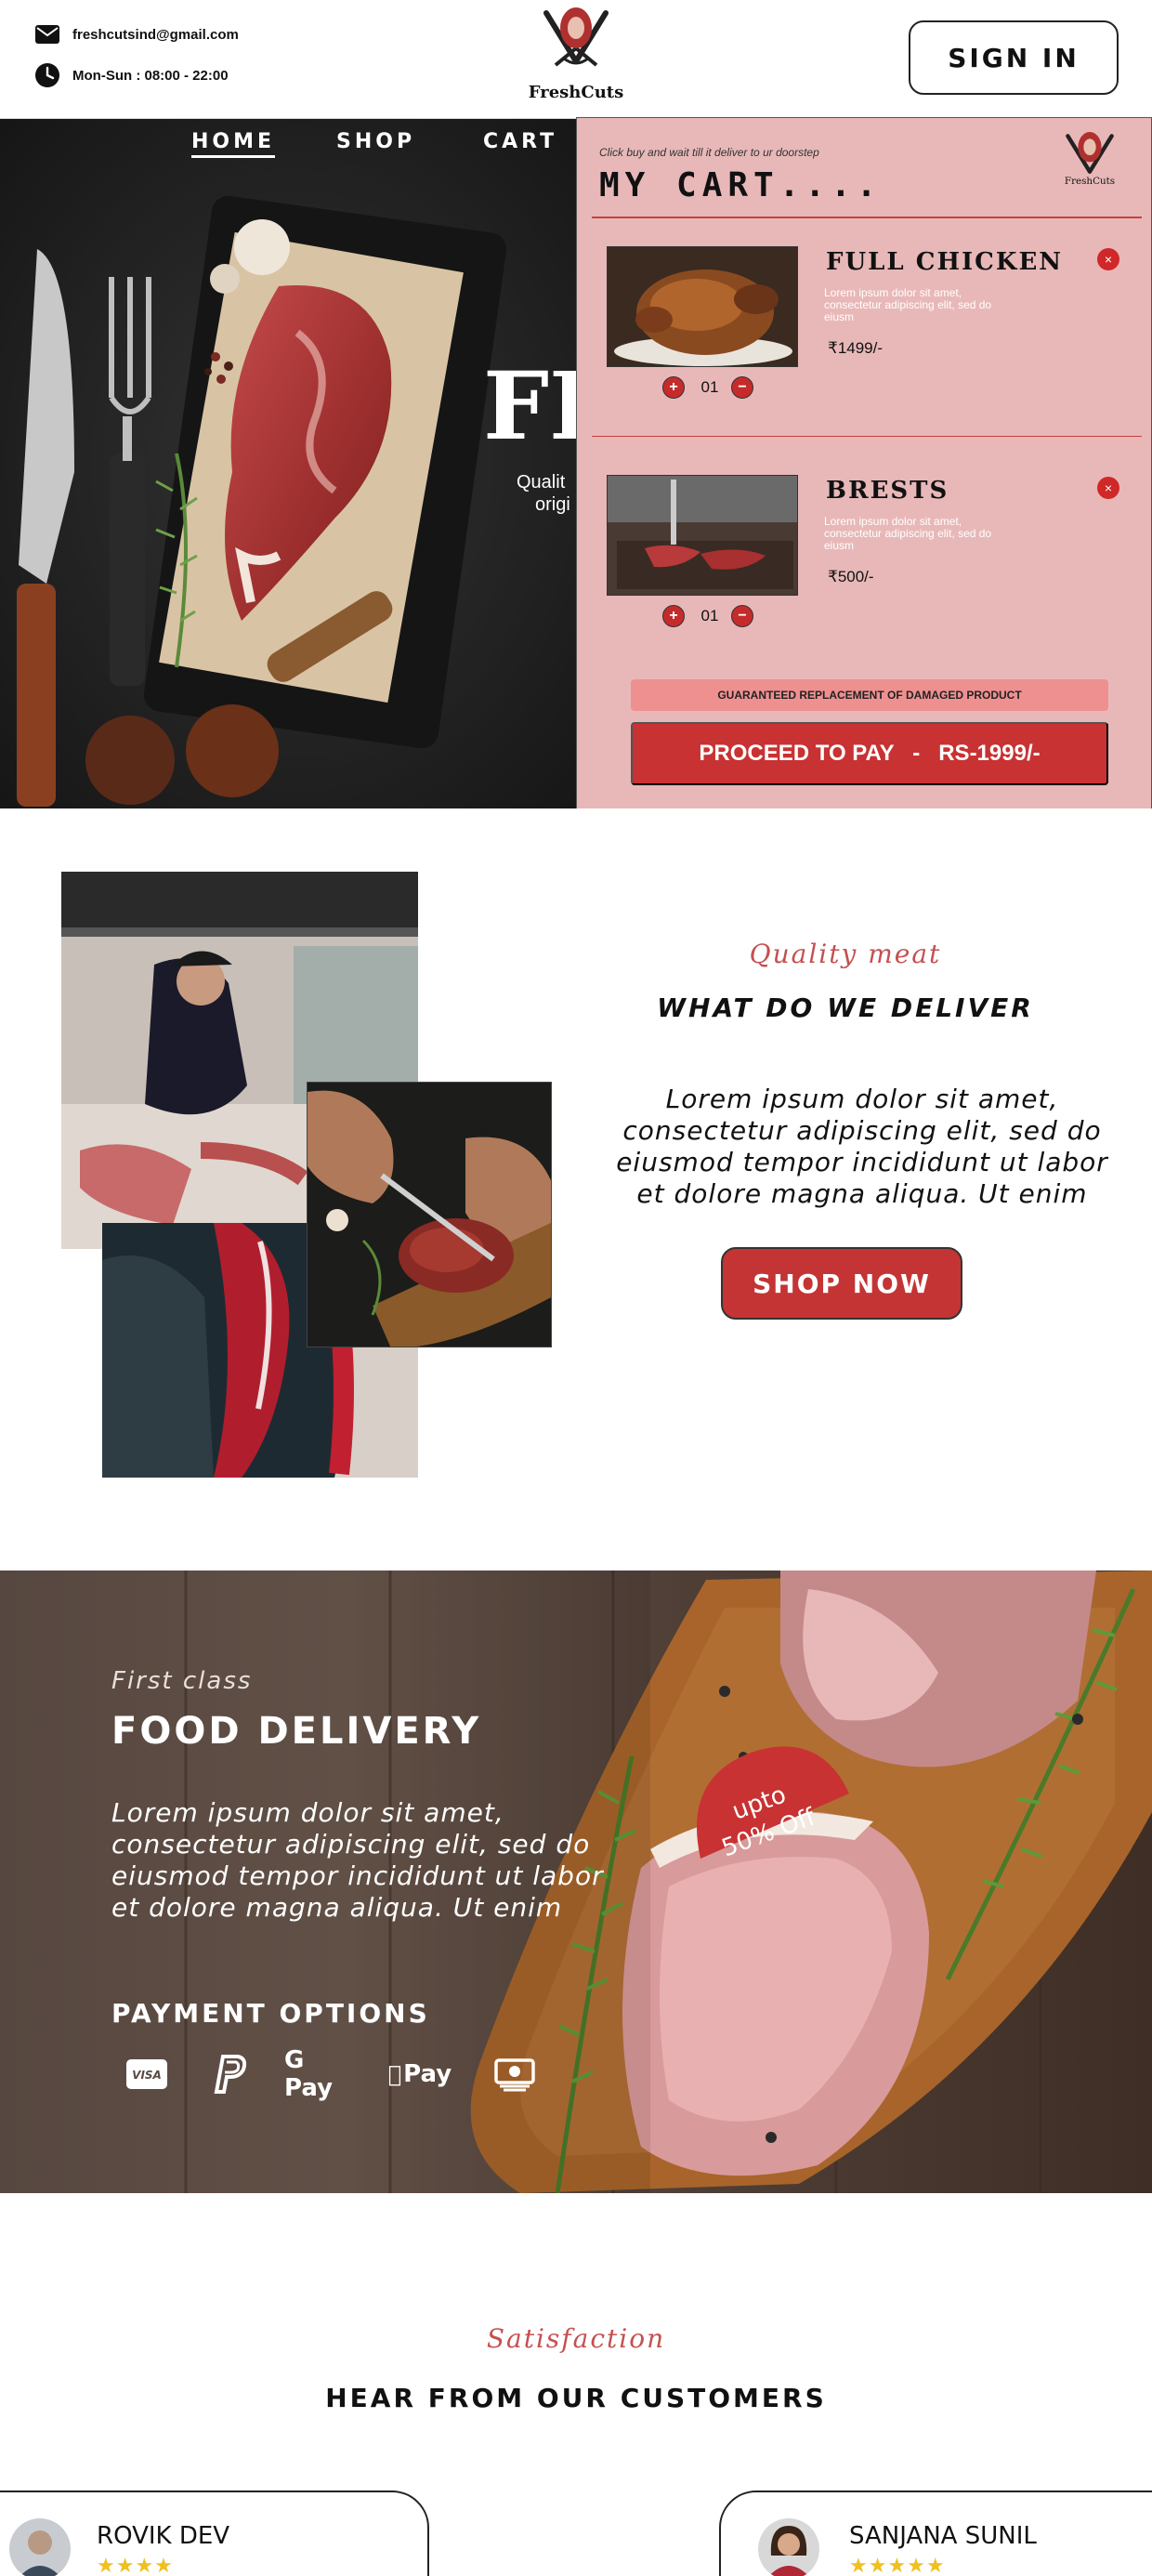 The width and height of the screenshot is (1152, 2576). I want to click on payment-options-title: PAYMENT OPTIONS, so click(270, 2013).